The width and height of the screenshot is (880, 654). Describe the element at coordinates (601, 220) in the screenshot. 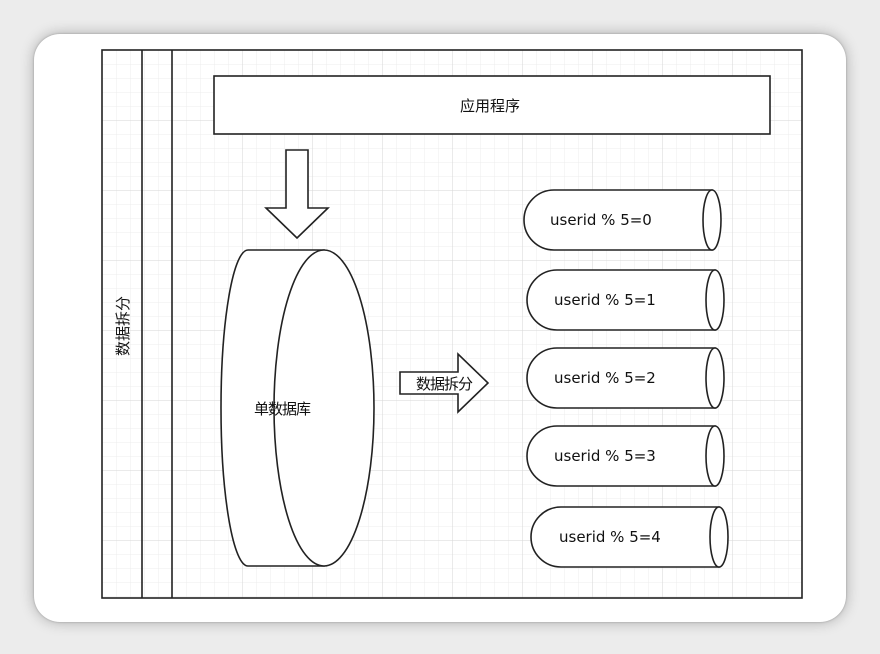

I see `shard-label: userid % 5=0` at that location.